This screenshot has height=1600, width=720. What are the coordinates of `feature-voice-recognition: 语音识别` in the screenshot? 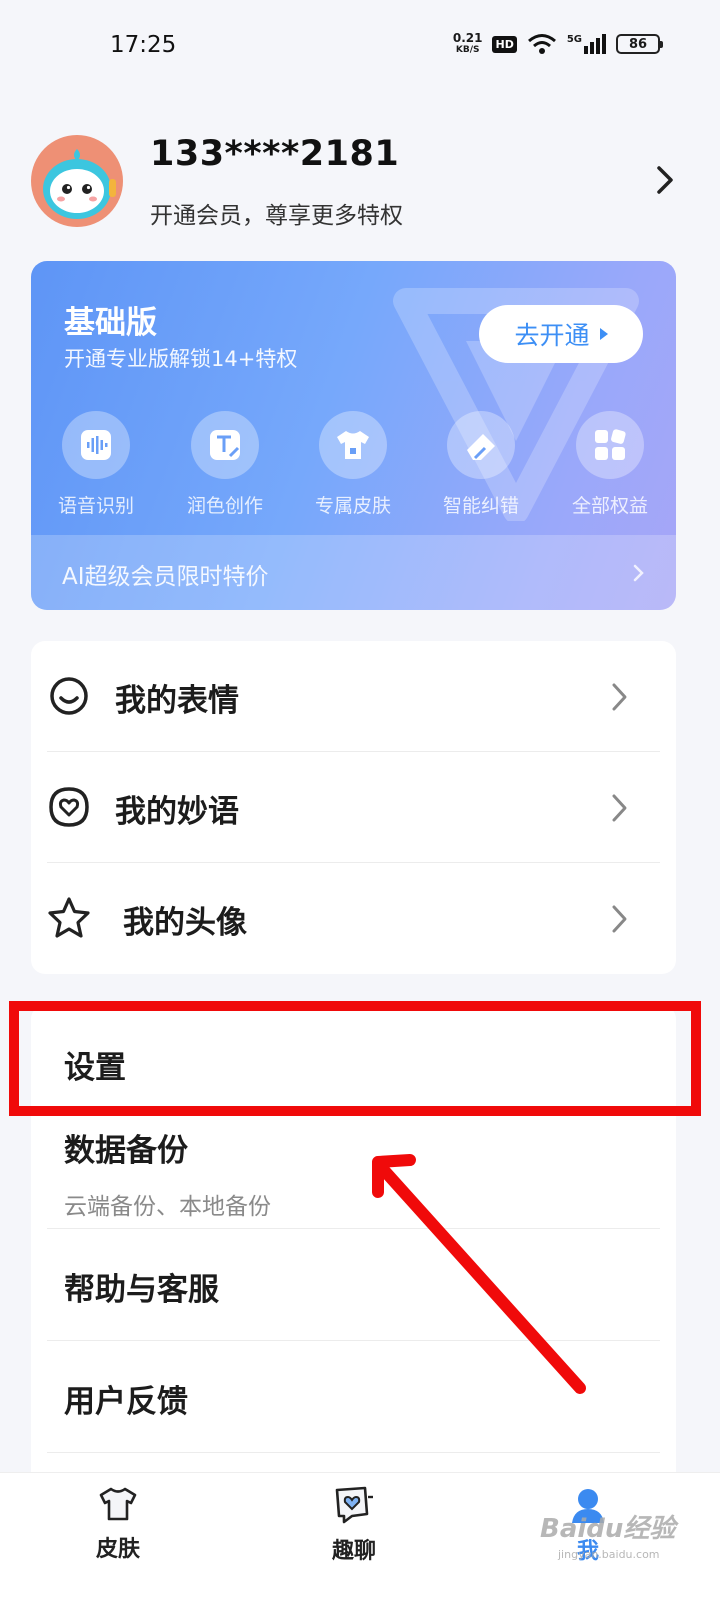 It's located at (96, 464).